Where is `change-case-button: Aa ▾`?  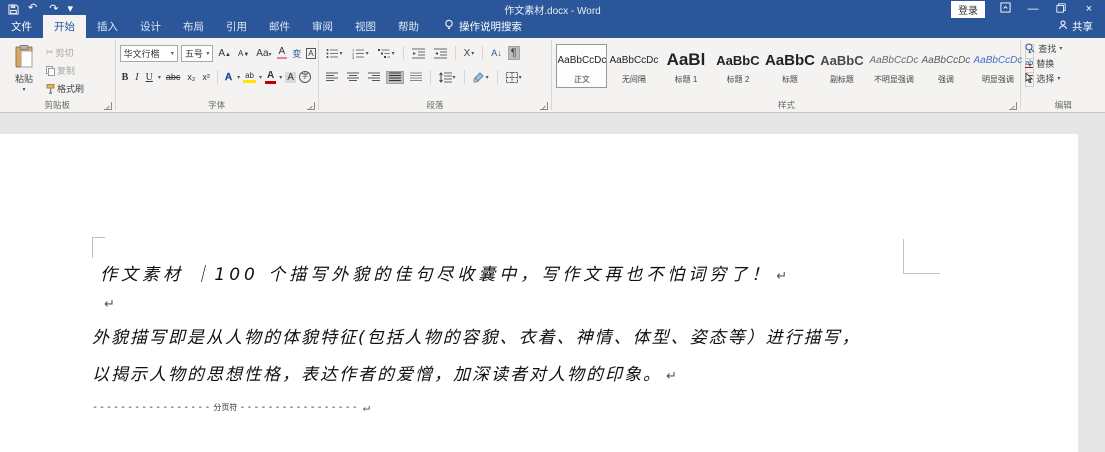 change-case-button: Aa ▾ is located at coordinates (263, 53).